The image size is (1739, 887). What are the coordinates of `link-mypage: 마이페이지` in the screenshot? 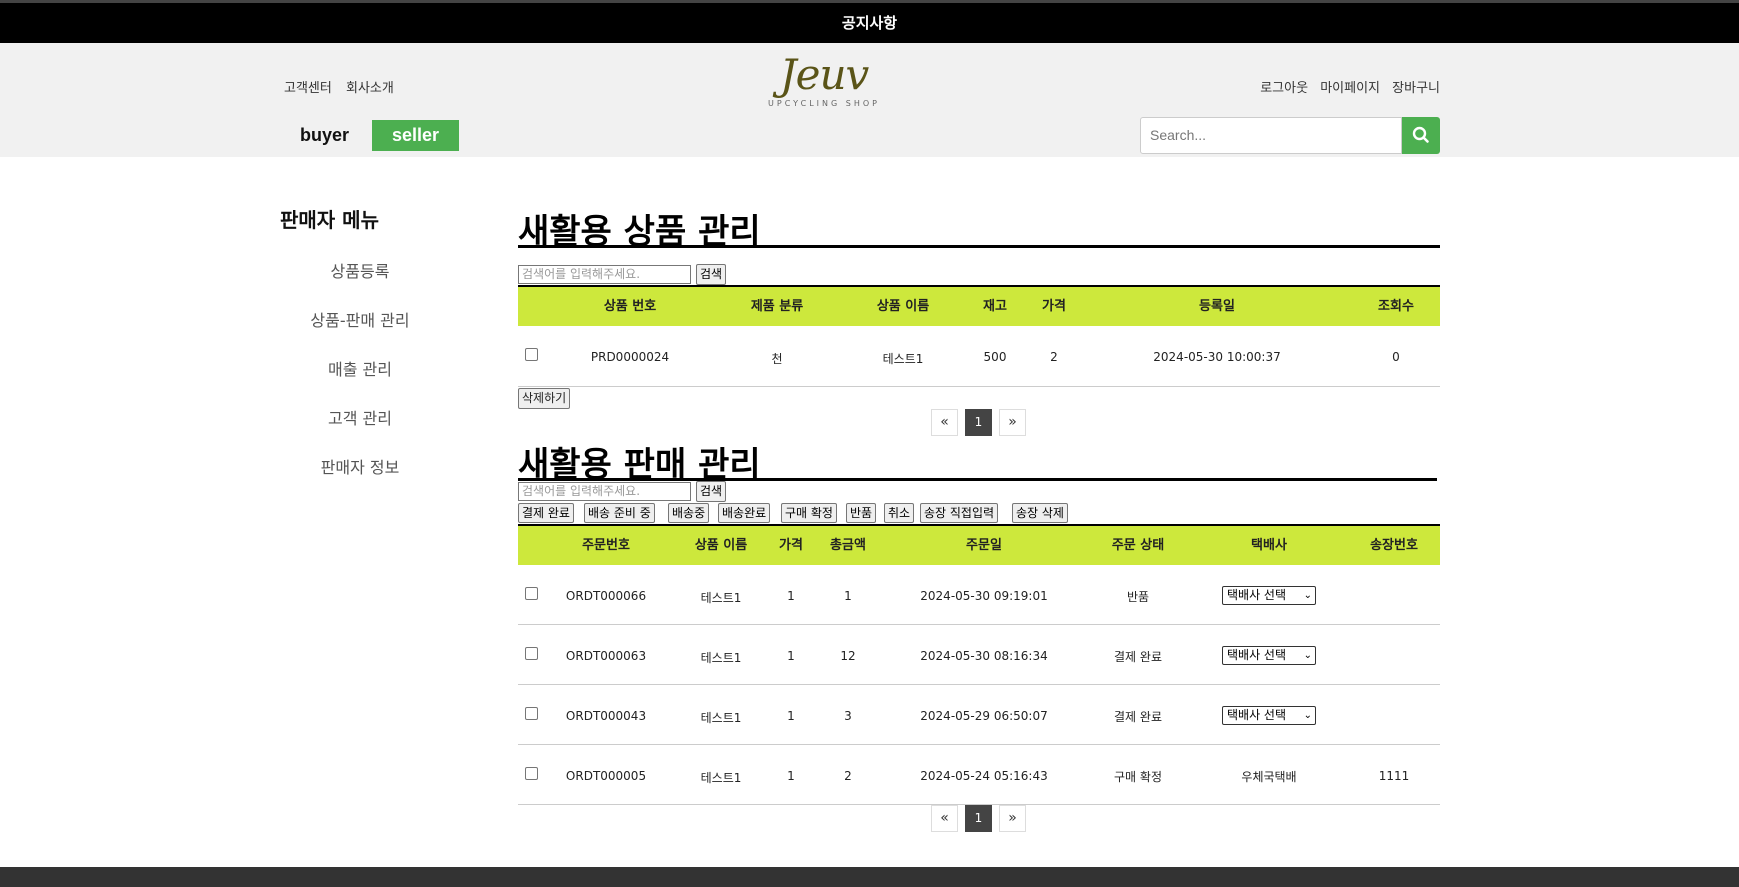 It's located at (1350, 88).